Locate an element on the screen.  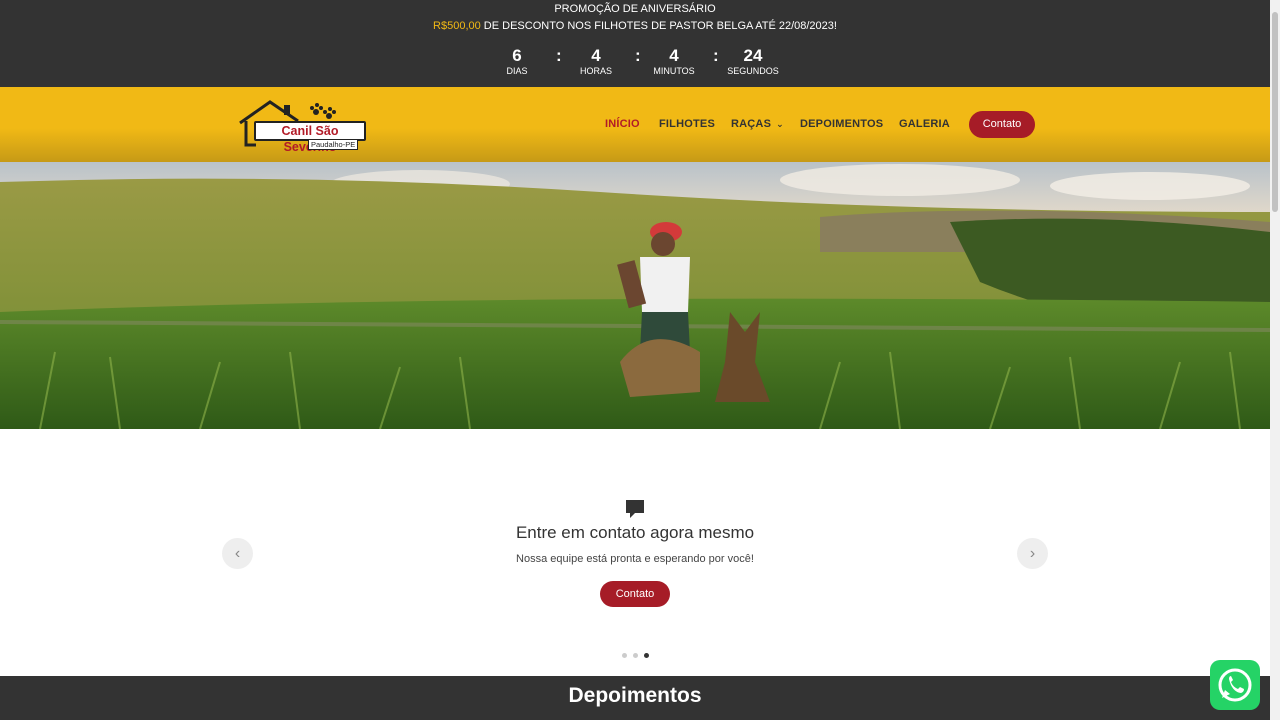
slider-next-button: › is located at coordinates (1032, 553).